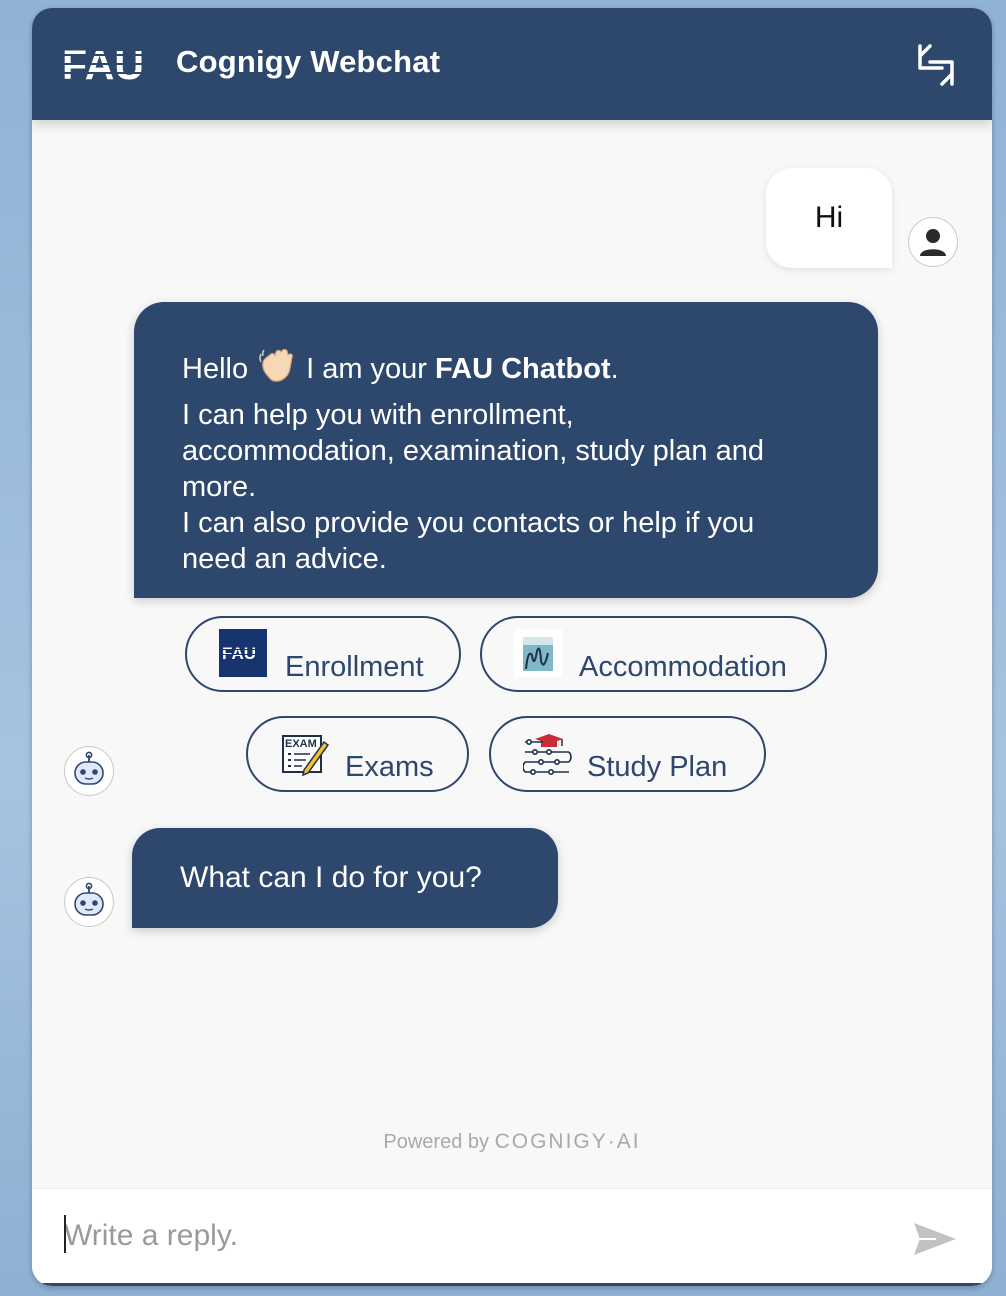 The width and height of the screenshot is (1006, 1296). What do you see at coordinates (278, 369) in the screenshot?
I see `waving-hand-icon` at bounding box center [278, 369].